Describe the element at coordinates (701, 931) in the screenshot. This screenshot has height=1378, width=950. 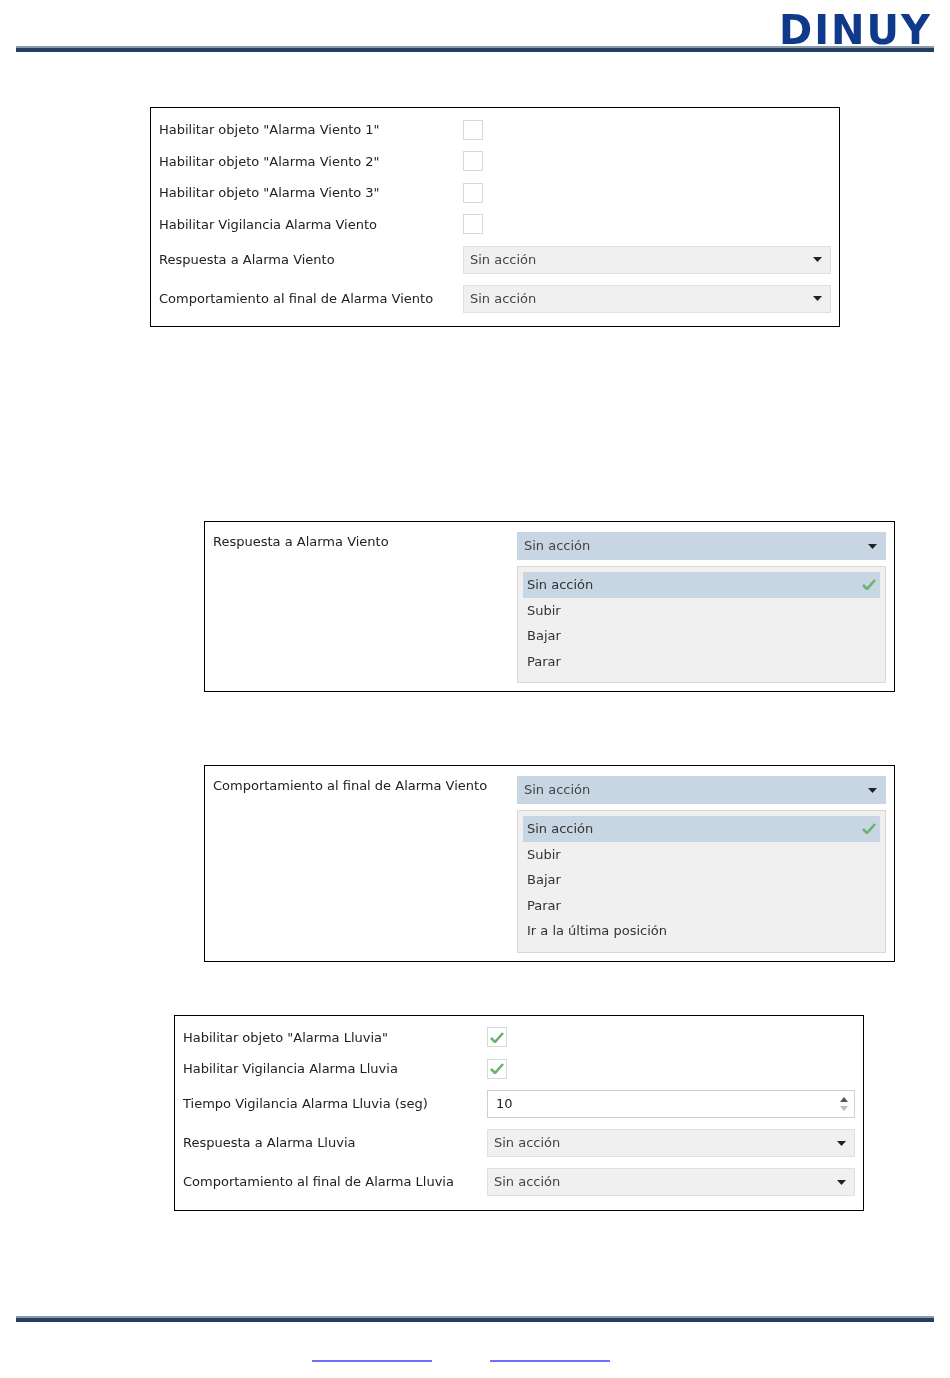
I see `dropdown-option: Ir a la última posición` at that location.